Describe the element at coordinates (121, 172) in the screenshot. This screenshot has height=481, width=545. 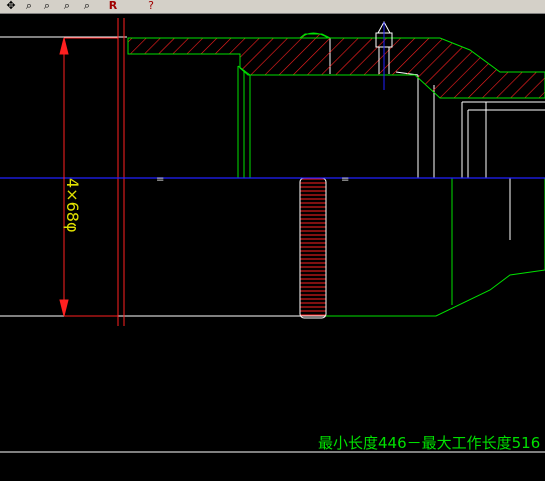
I see `flange` at that location.